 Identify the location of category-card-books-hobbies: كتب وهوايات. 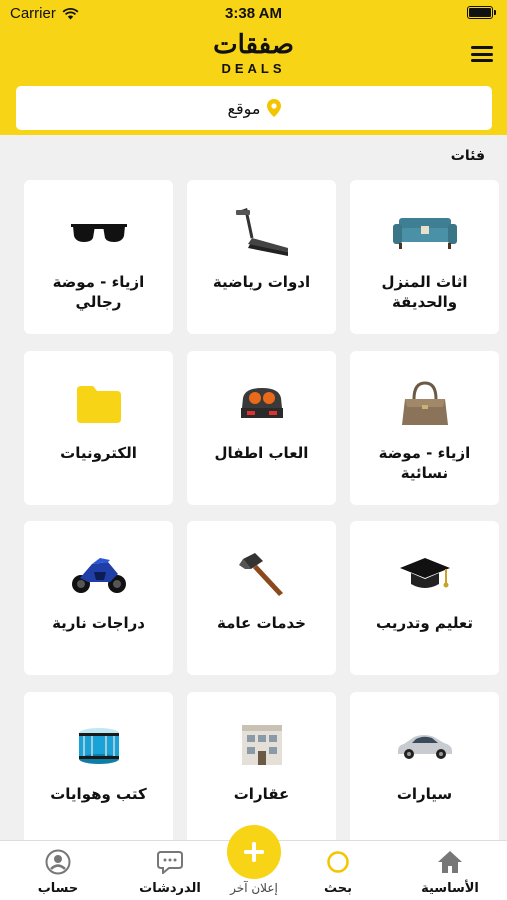
(98, 769).